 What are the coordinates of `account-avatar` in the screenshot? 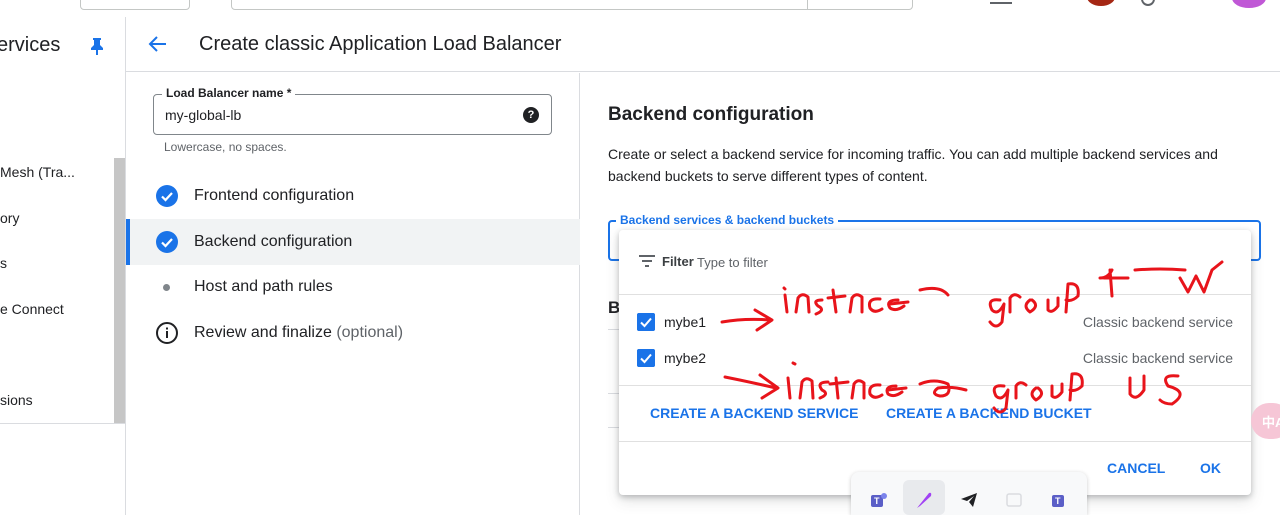 It's located at (1249, 4).